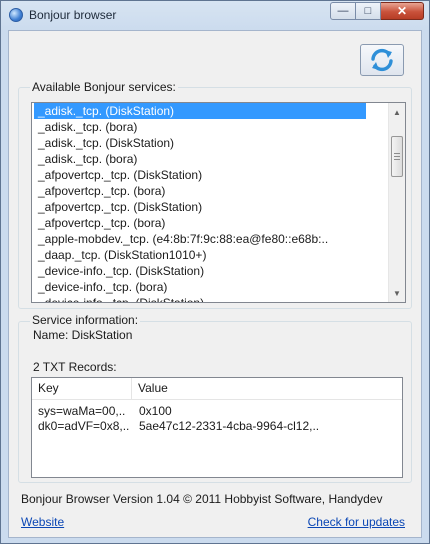  What do you see at coordinates (215, 15) in the screenshot?
I see `title-bar: Bonjour browser — □ ✕` at bounding box center [215, 15].